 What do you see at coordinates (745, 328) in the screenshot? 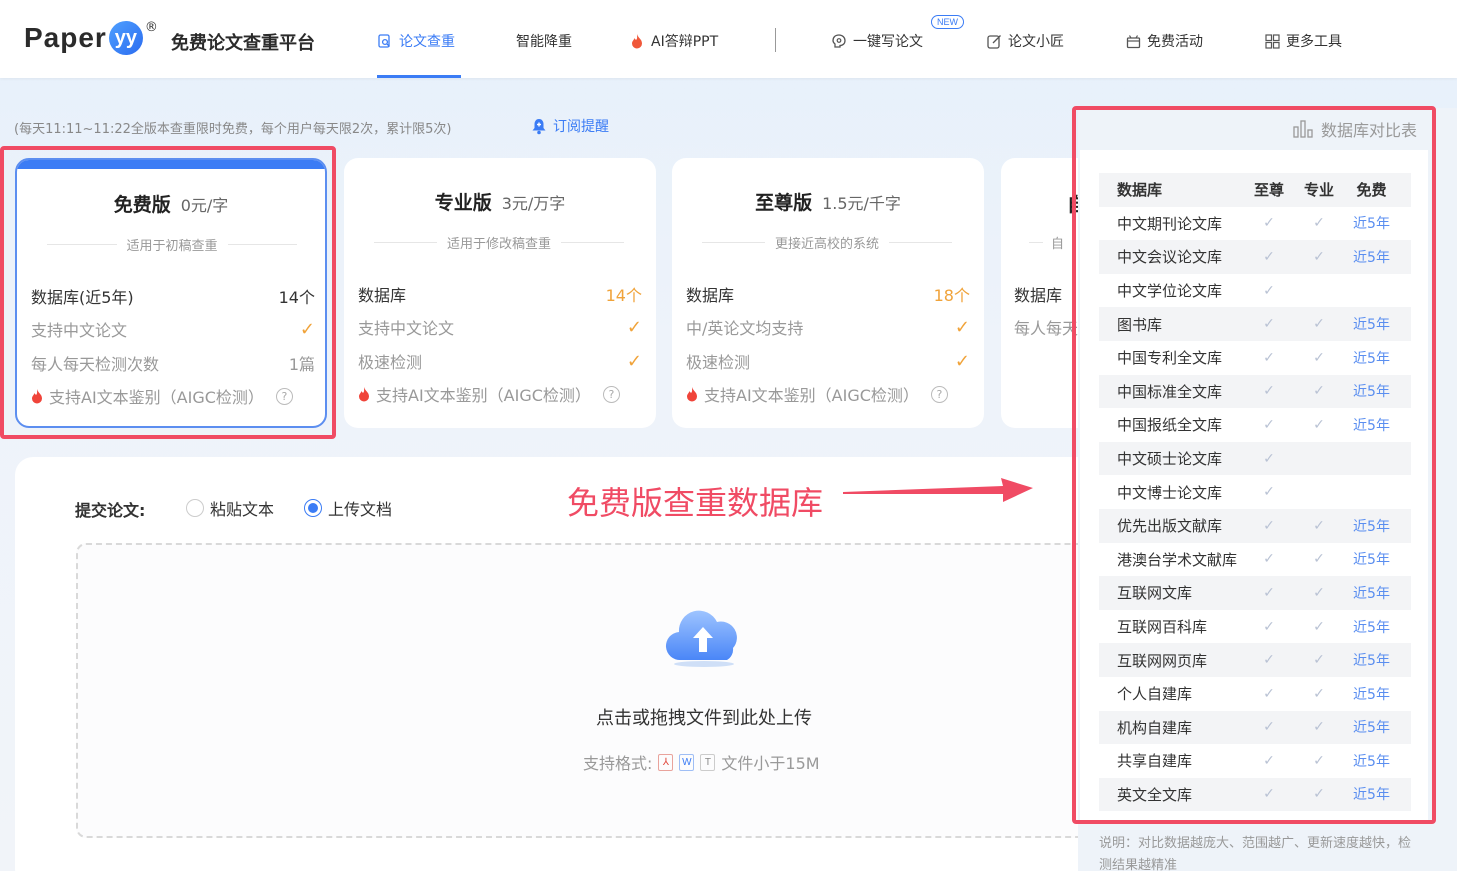
I see `row-key: 中/英论文均支持` at bounding box center [745, 328].